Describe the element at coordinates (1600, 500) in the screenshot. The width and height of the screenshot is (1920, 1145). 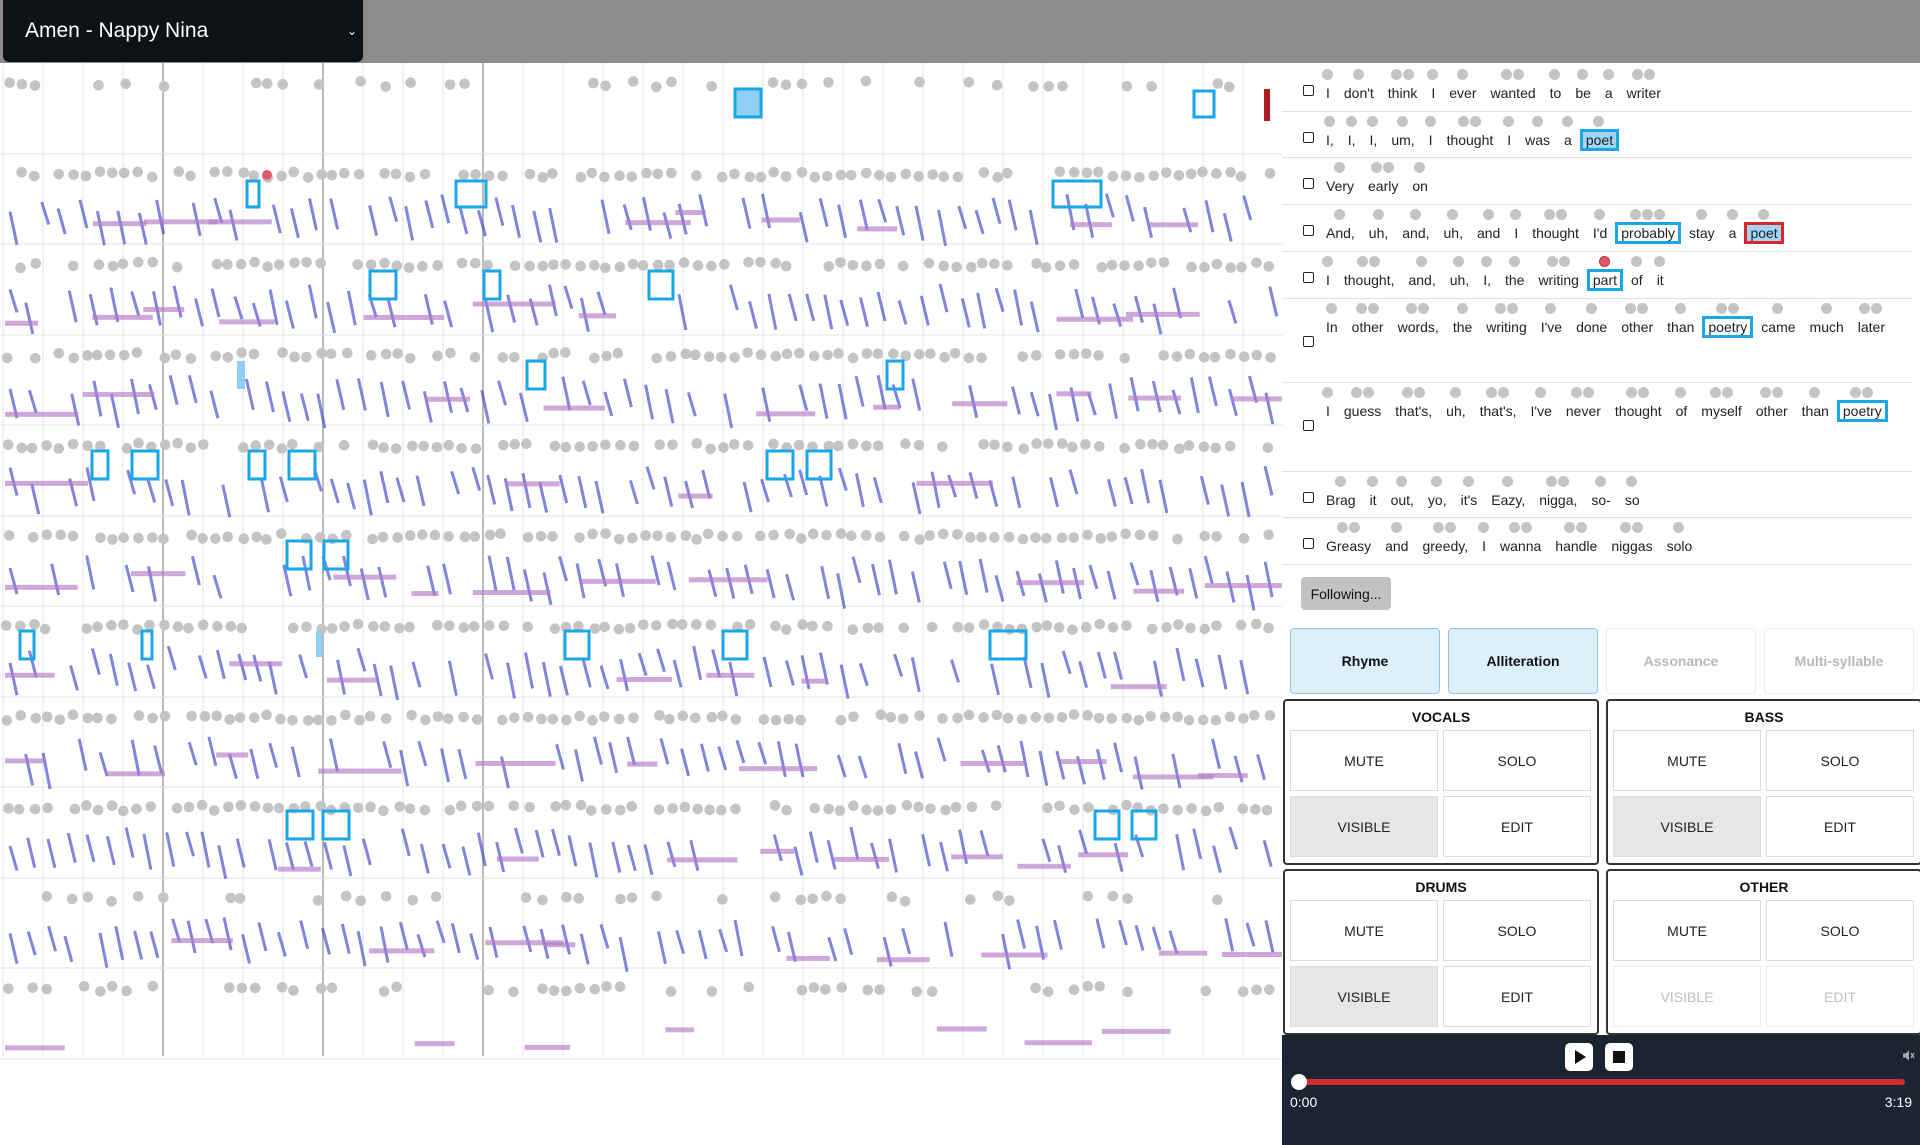
I see `lyric-word: so-` at that location.